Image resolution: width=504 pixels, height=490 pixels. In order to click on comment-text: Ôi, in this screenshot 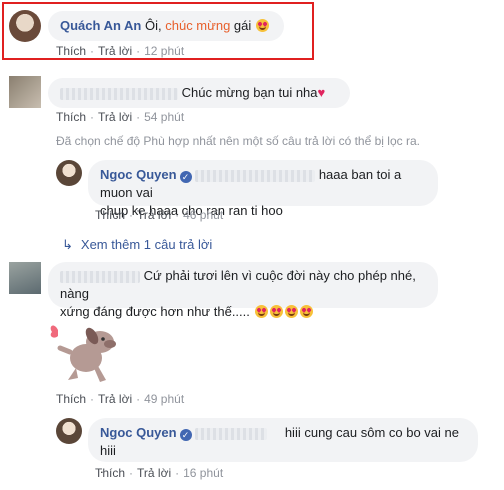, I will do `click(155, 25)`.